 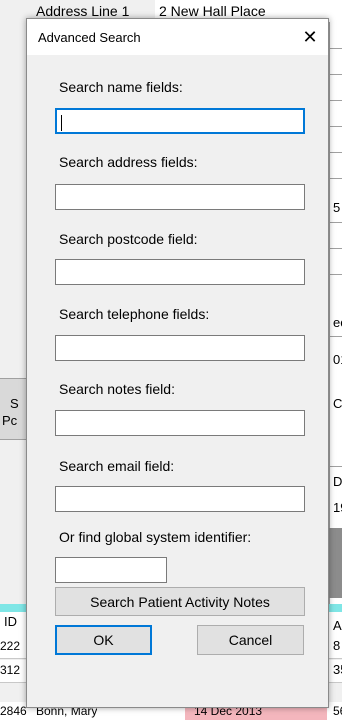 What do you see at coordinates (177, 37) in the screenshot?
I see `dialog-titlebar: Advanced Search ✕` at bounding box center [177, 37].